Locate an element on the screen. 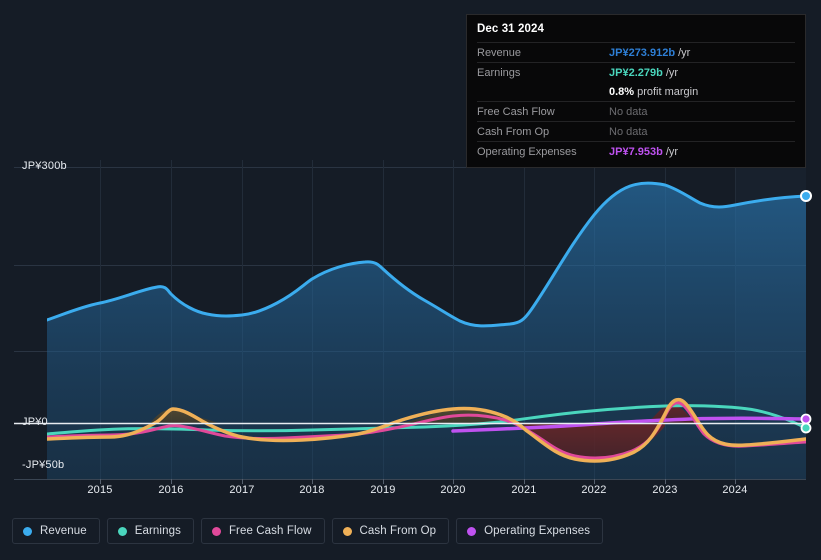  tooltip-row-value: 0.8% is located at coordinates (622, 92).